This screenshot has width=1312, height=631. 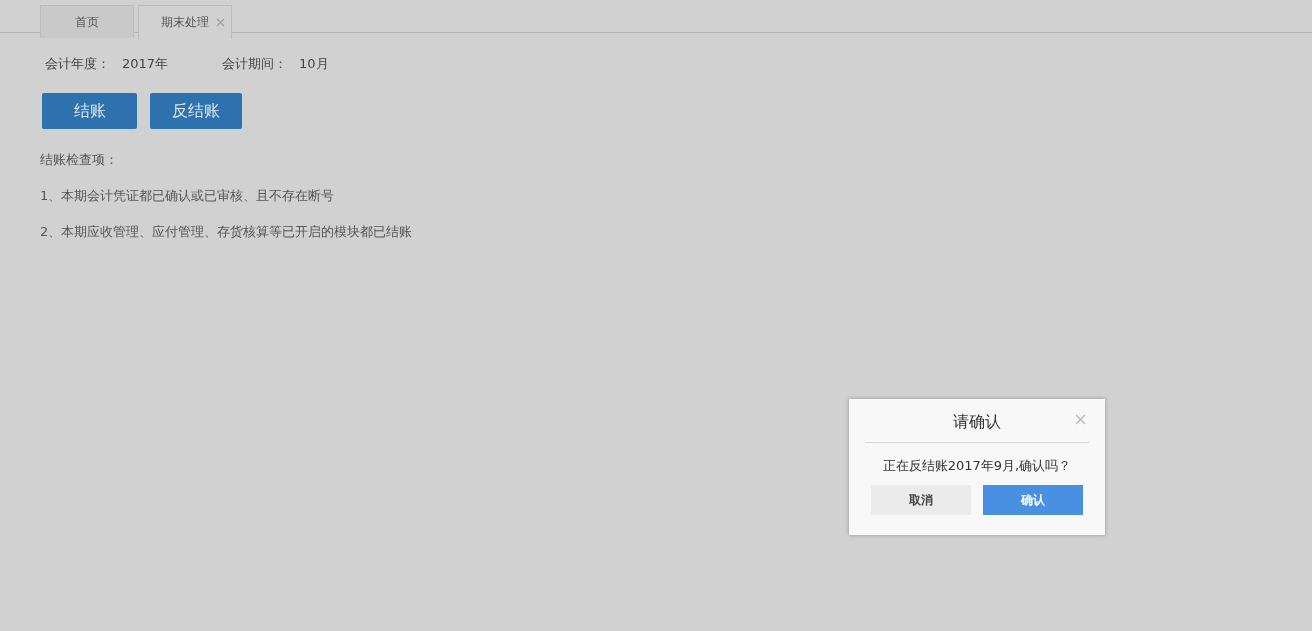 I want to click on cancel-button: 取消, so click(x=921, y=500).